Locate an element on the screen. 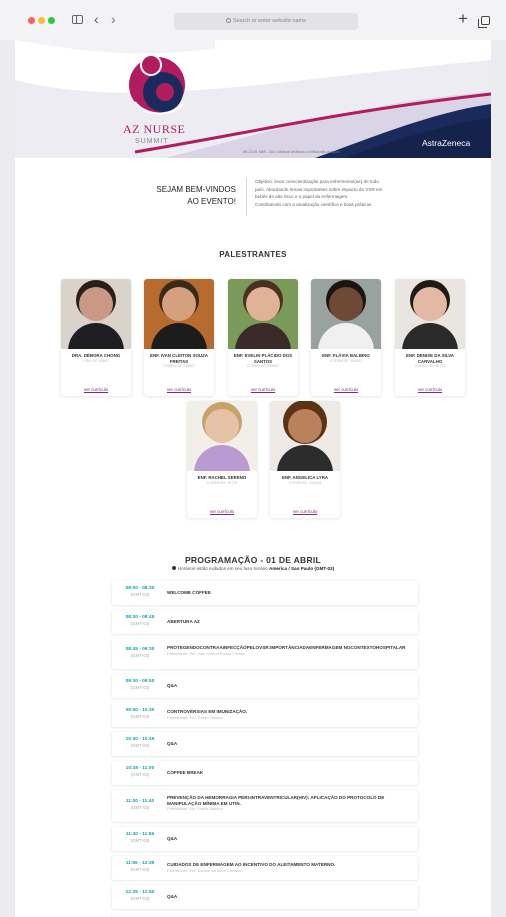 The height and width of the screenshot is (917, 506). forward-button: › is located at coordinates (113, 19).